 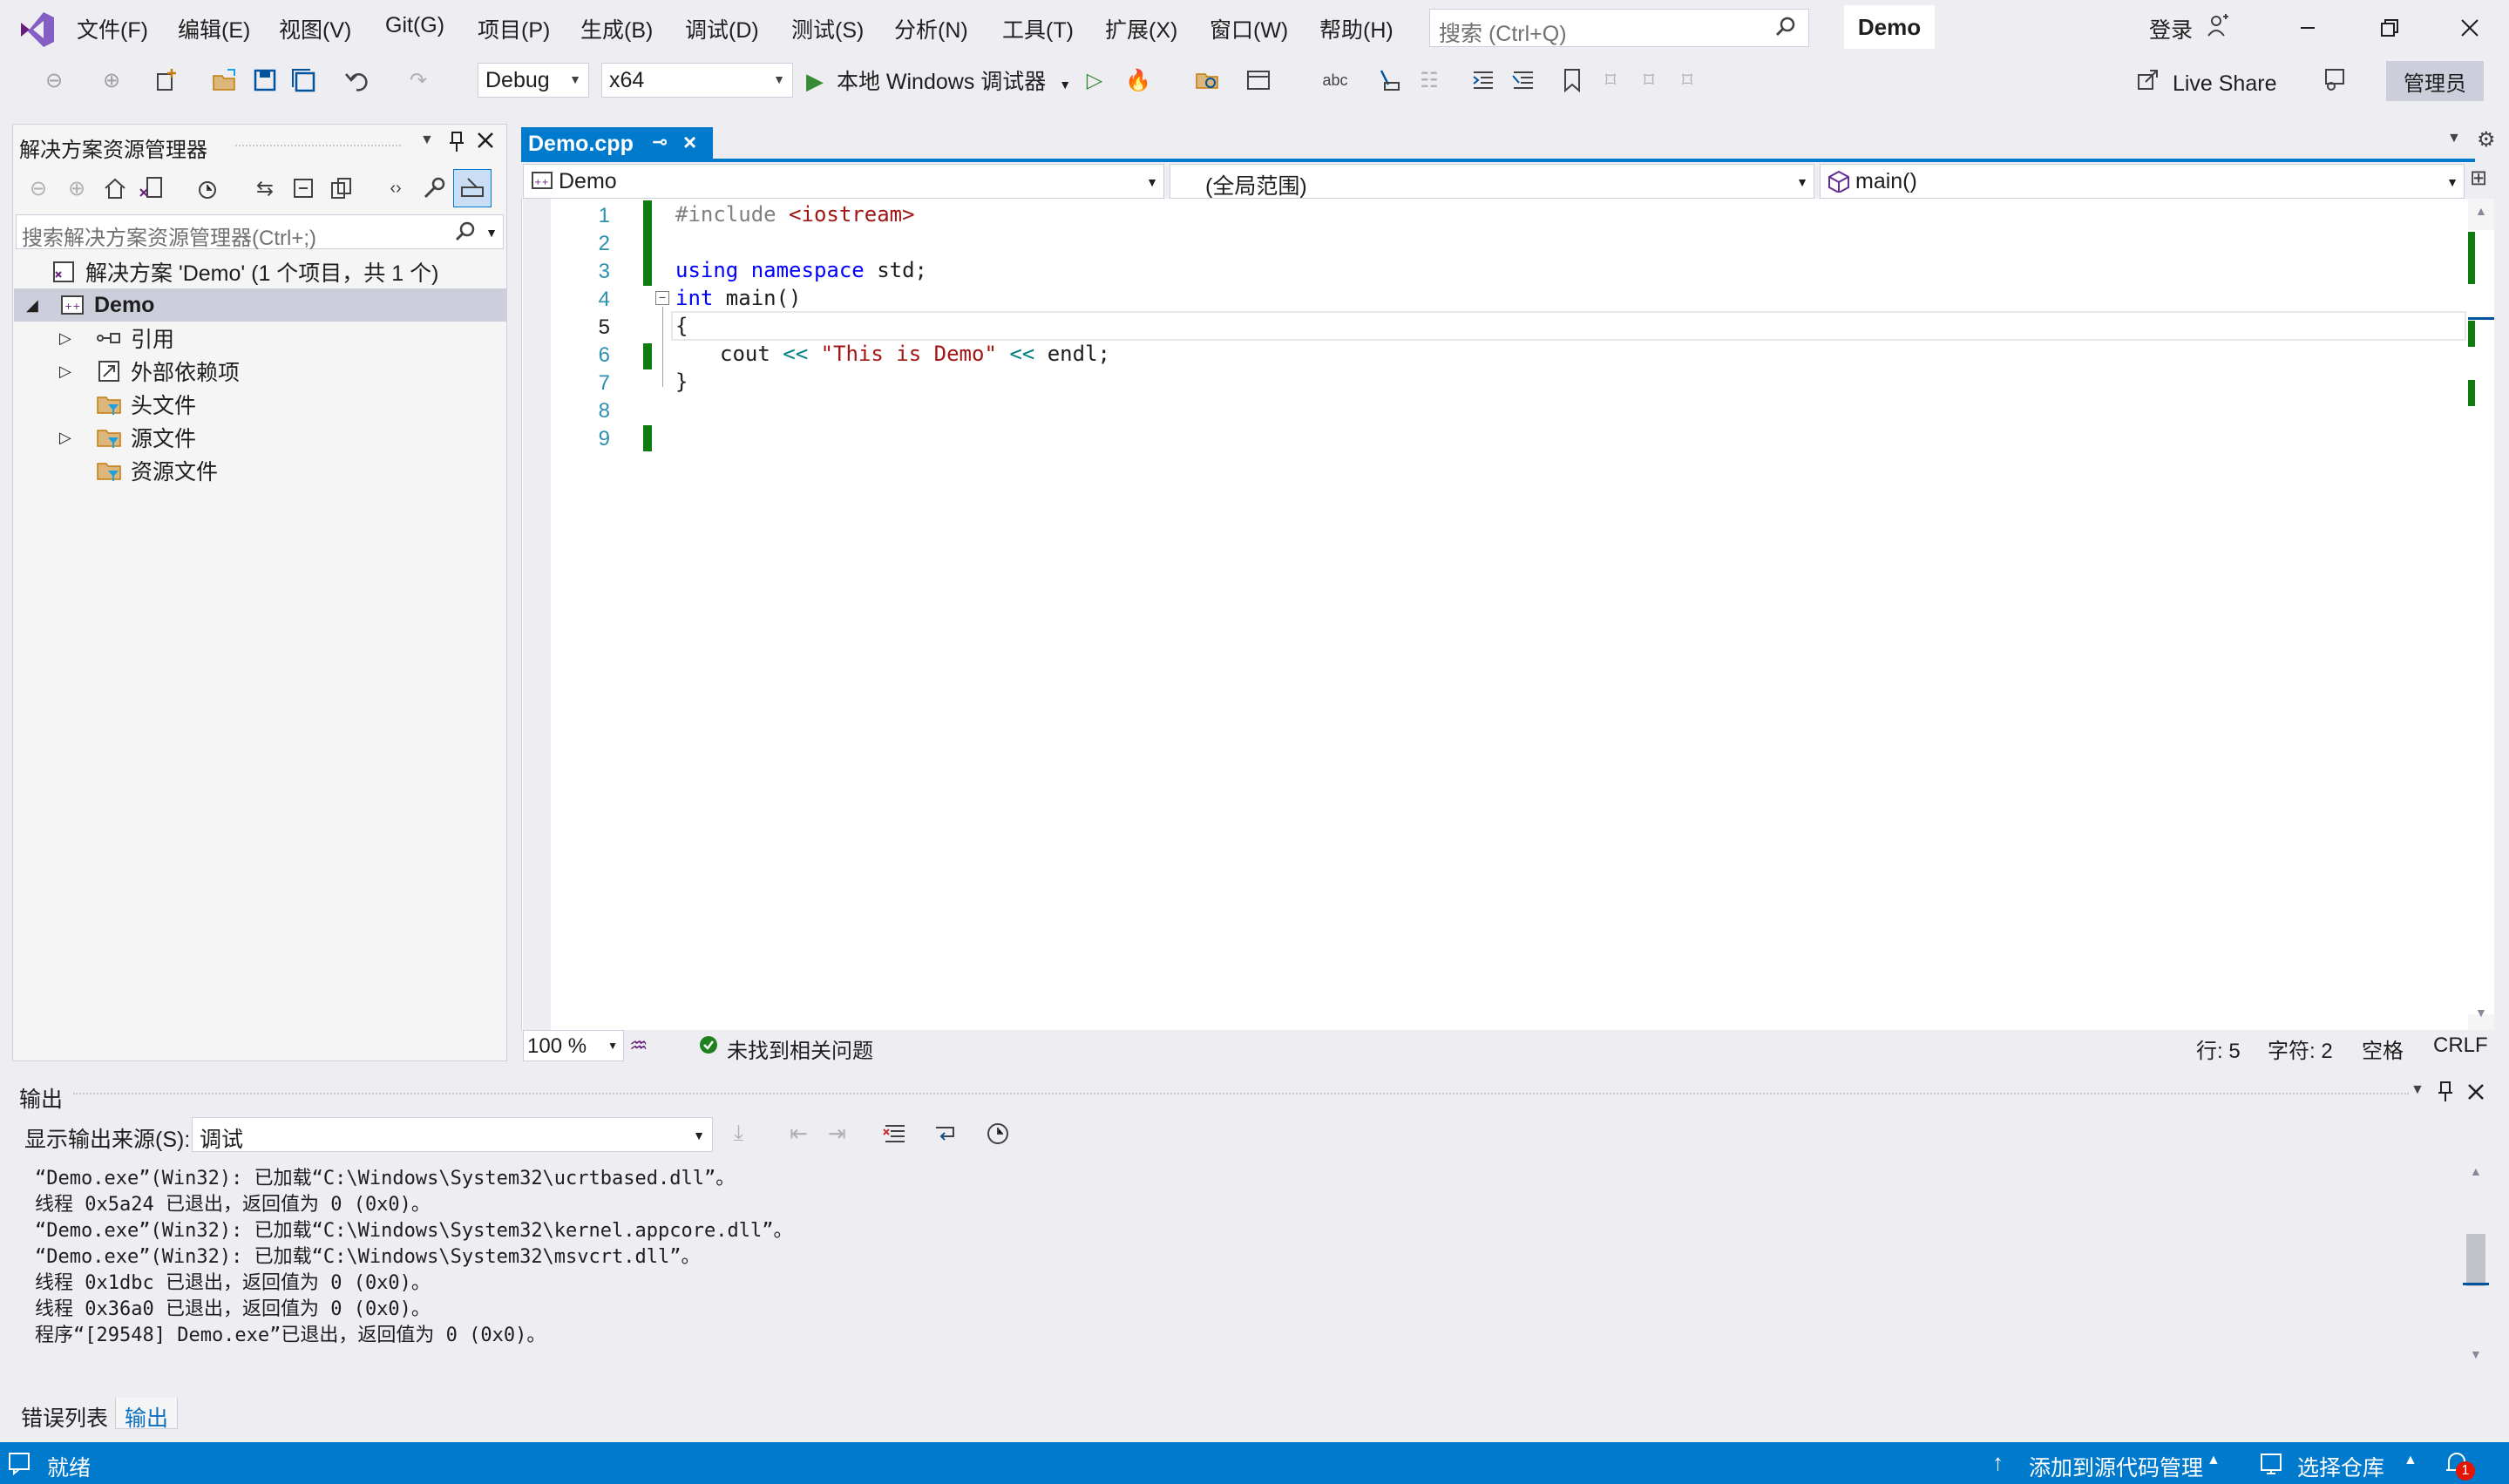 What do you see at coordinates (1492, 181) in the screenshot?
I see `scope-navigation-select: (全局范围) ▼` at bounding box center [1492, 181].